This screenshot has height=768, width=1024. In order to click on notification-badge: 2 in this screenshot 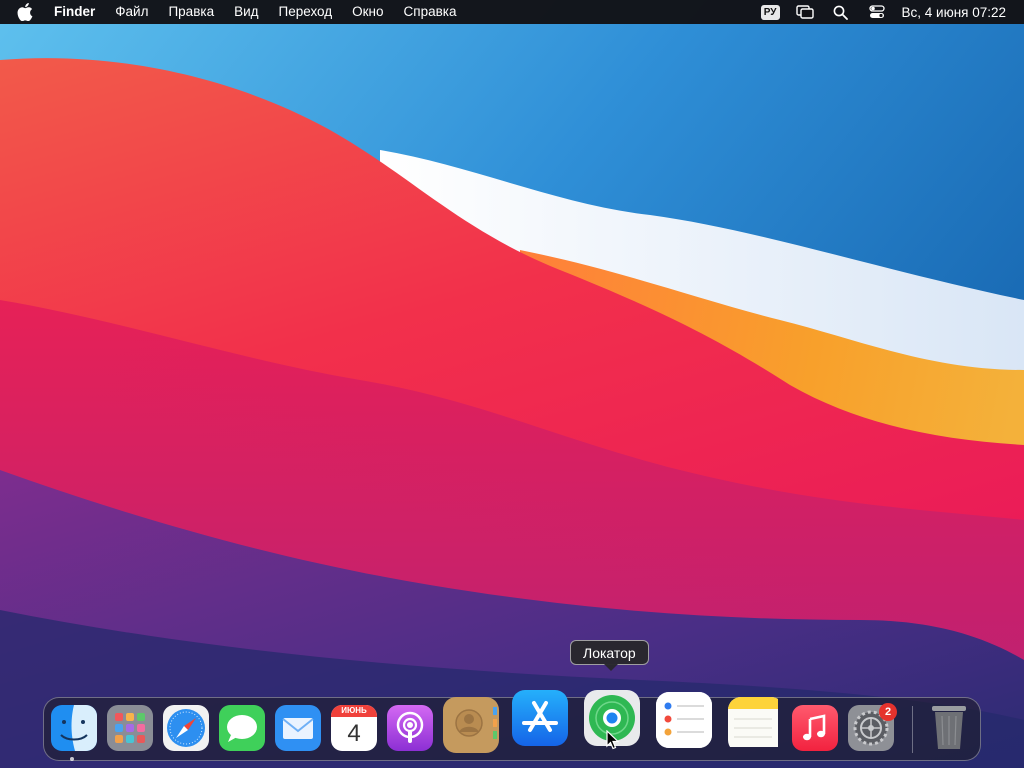, I will do `click(888, 712)`.